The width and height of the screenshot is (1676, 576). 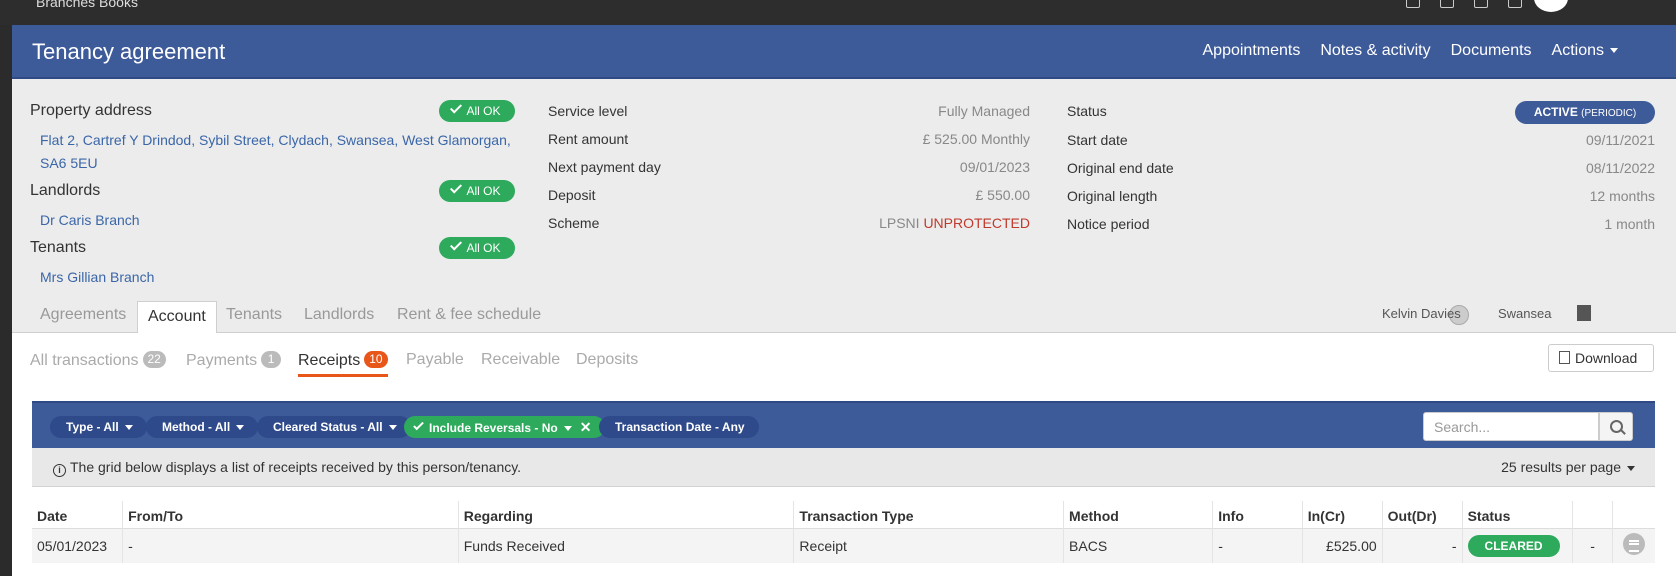 What do you see at coordinates (1108, 224) in the screenshot?
I see `notice-period-label: Notice period` at bounding box center [1108, 224].